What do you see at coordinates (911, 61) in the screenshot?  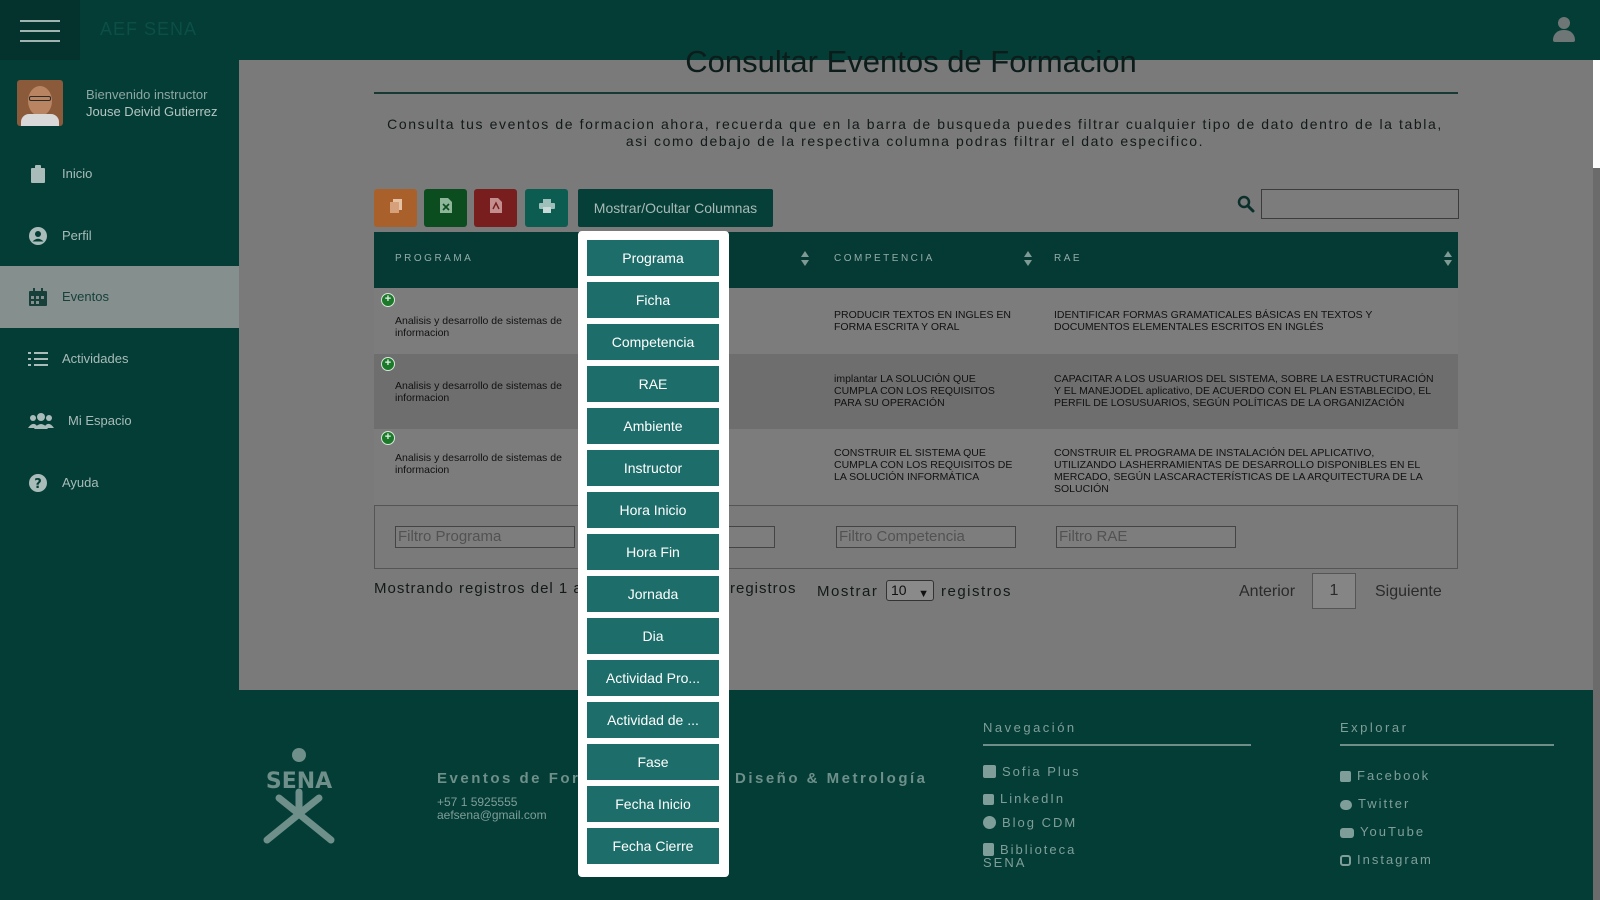 I see `page-title: Consultar Eventos de Formacion` at bounding box center [911, 61].